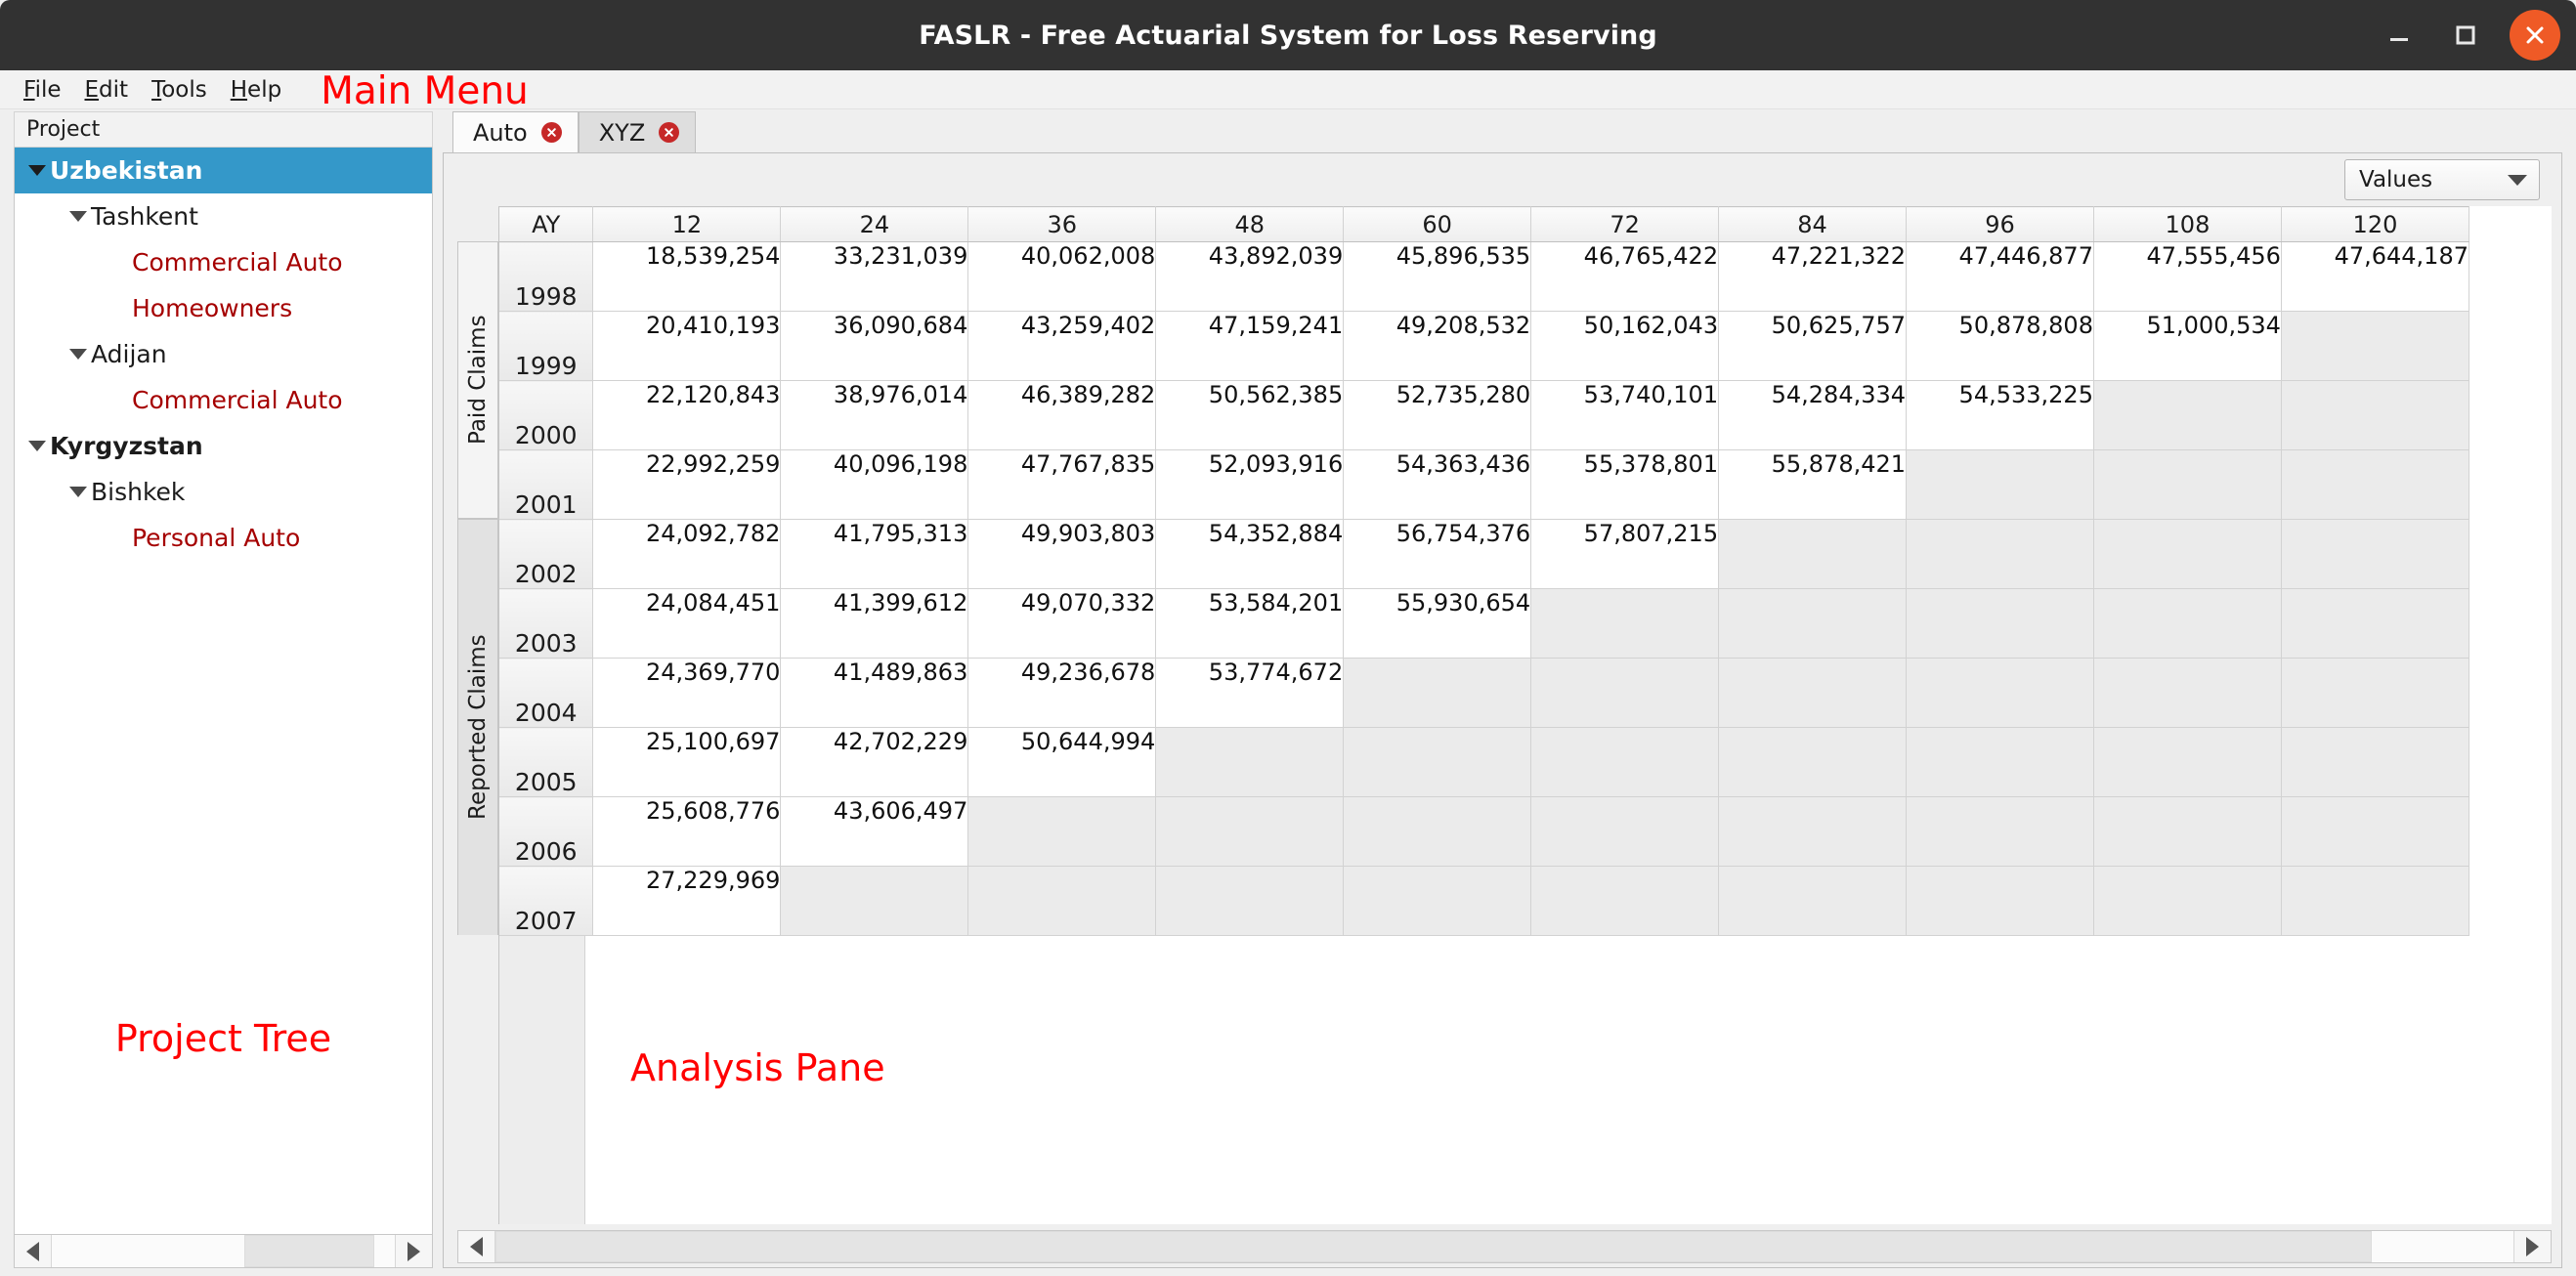  Describe the element at coordinates (875, 224) in the screenshot. I see `column-header-24: 24` at that location.